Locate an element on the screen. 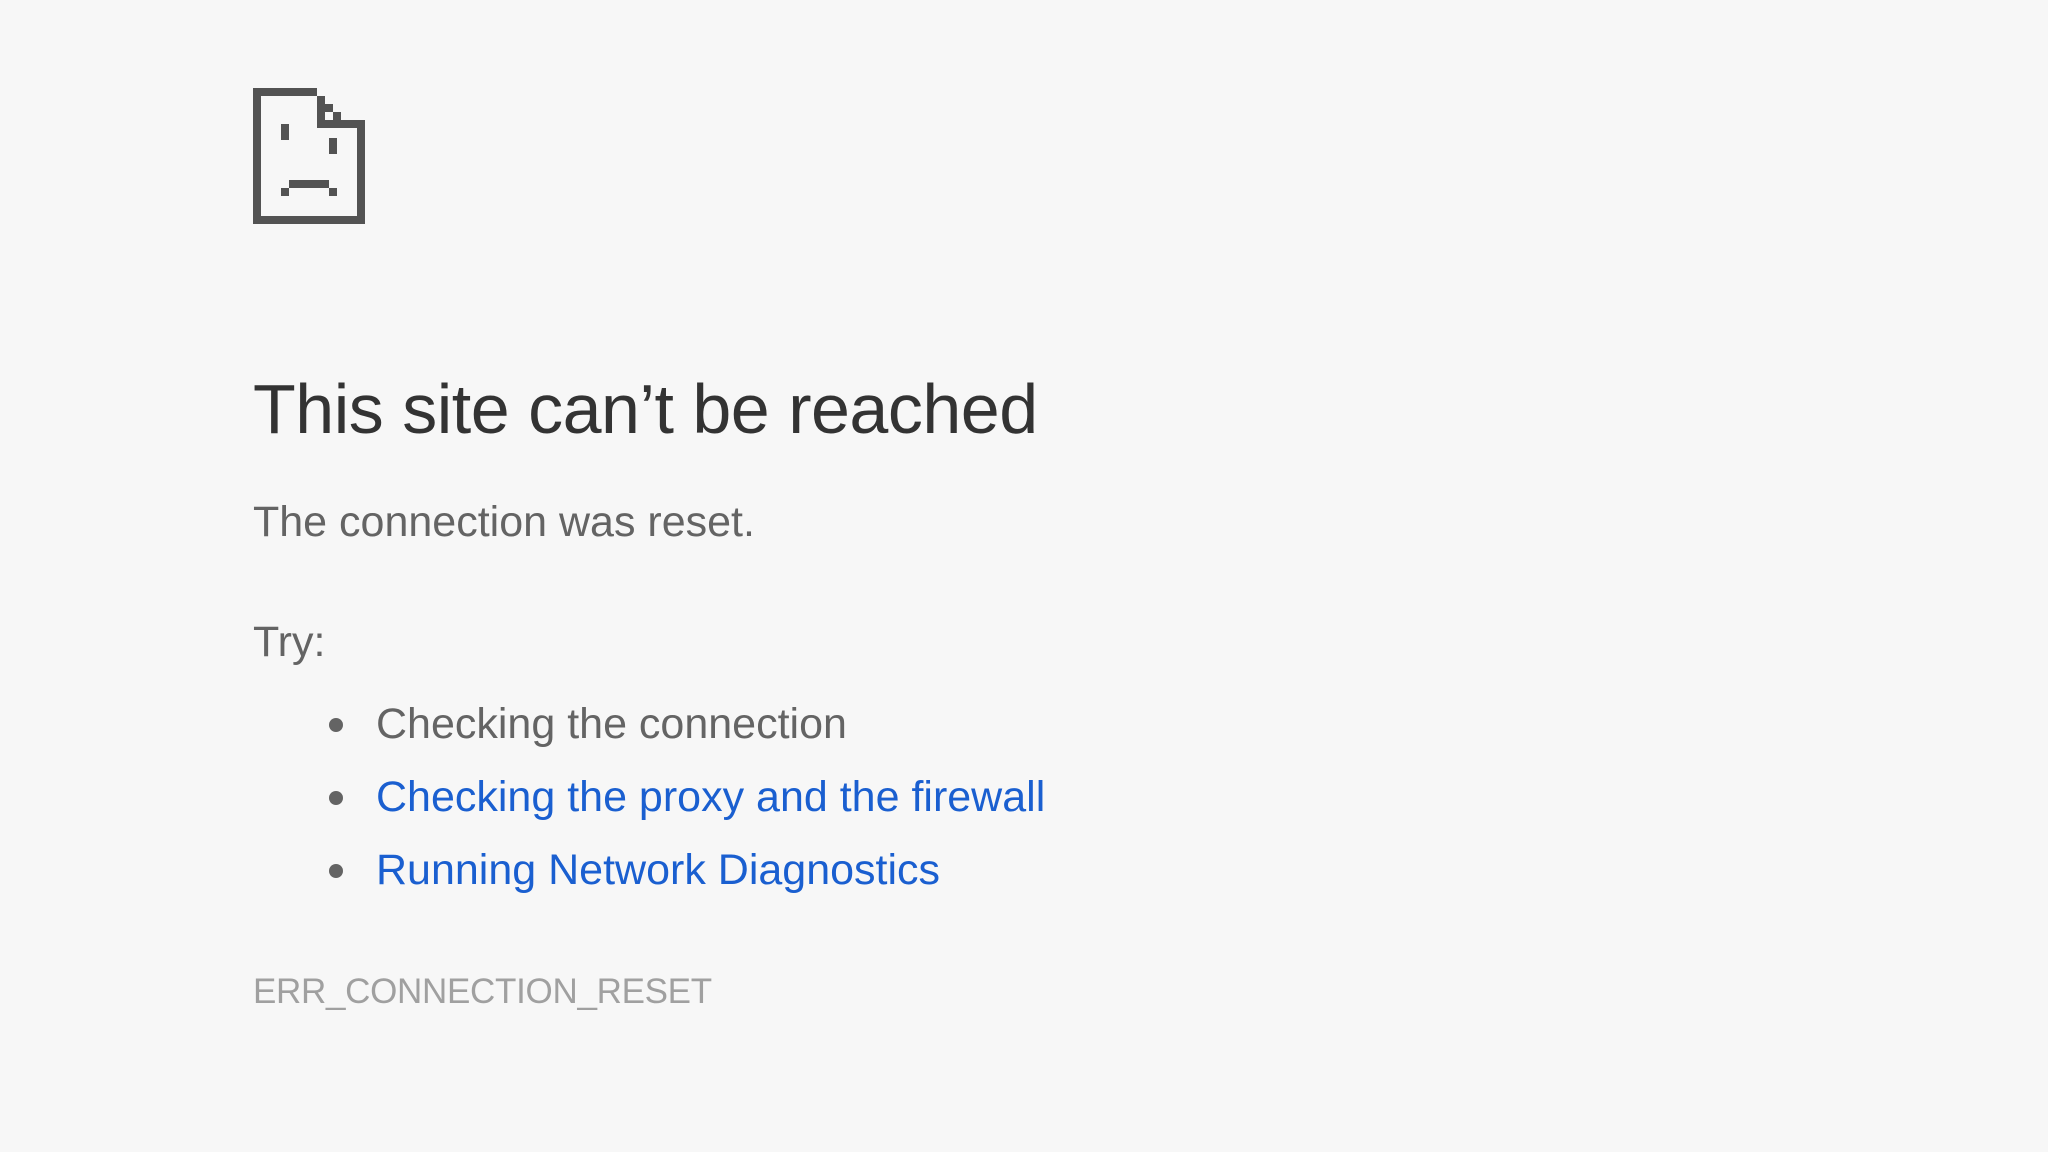 This screenshot has height=1152, width=2048. suggestion-checking-connection: Checking the connection is located at coordinates (1088, 724).